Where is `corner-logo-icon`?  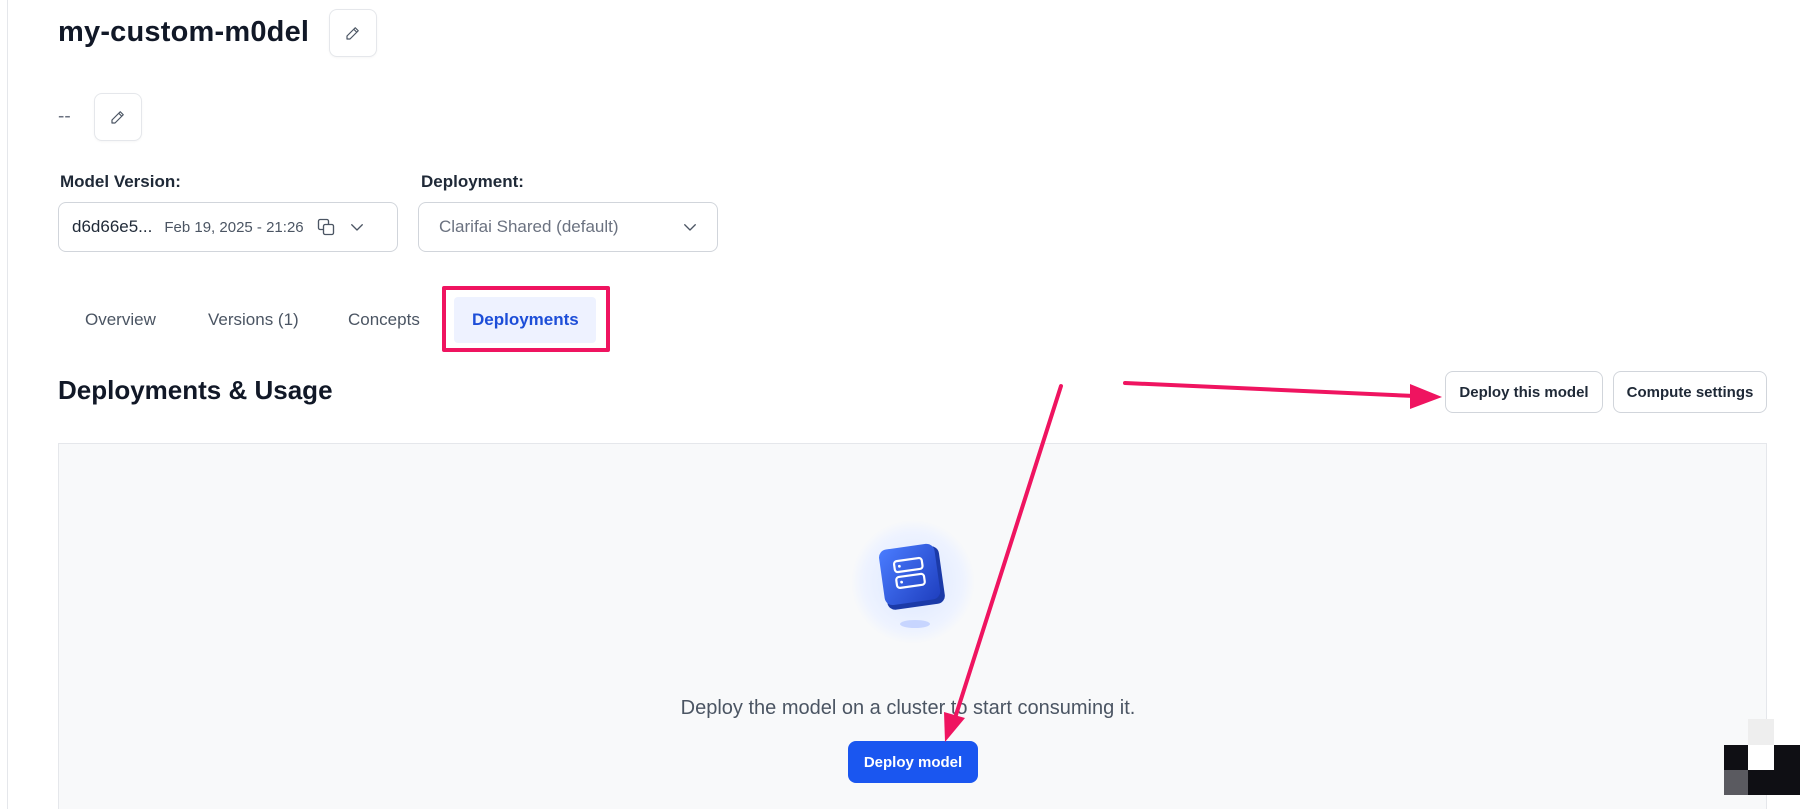 corner-logo-icon is located at coordinates (1762, 757).